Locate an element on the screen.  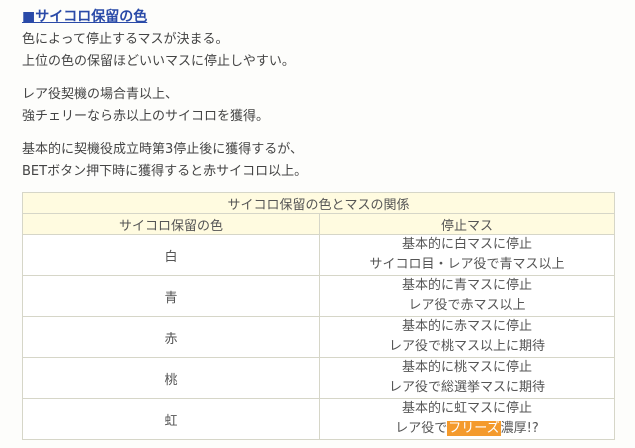
stop-line: 基本的に青マスに停止 is located at coordinates (466, 285).